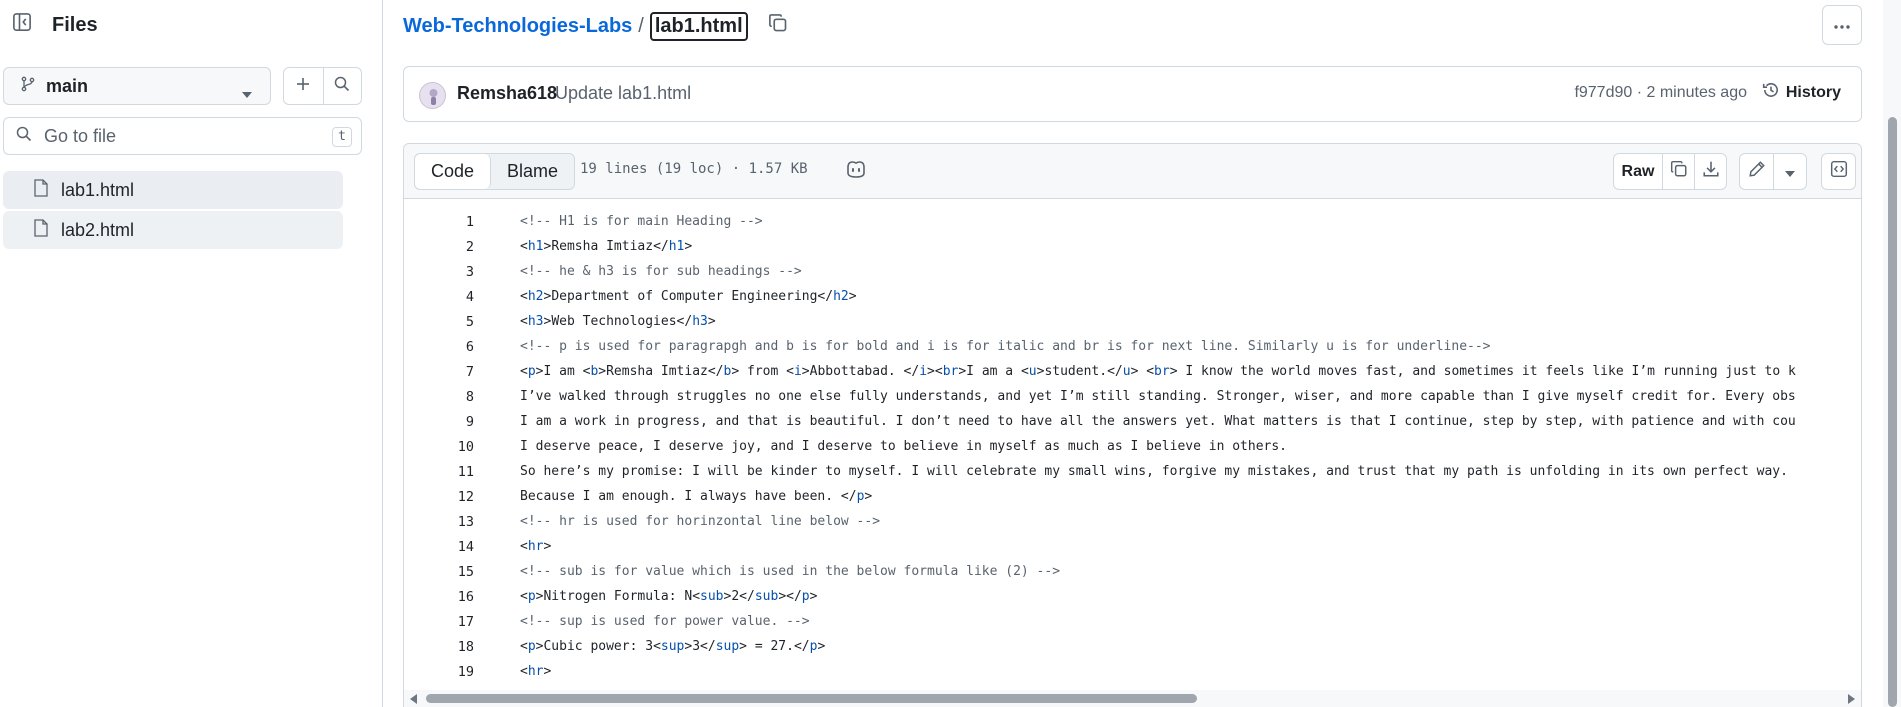 This screenshot has height=707, width=1901. What do you see at coordinates (1678, 171) in the screenshot?
I see `copy-raw-button` at bounding box center [1678, 171].